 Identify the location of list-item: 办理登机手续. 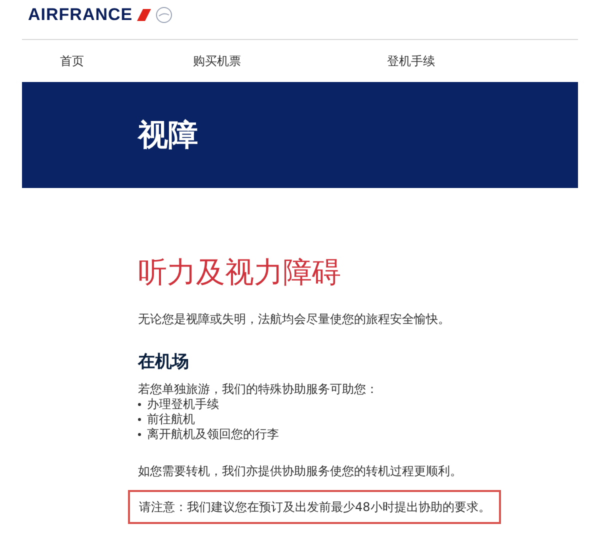
(183, 404).